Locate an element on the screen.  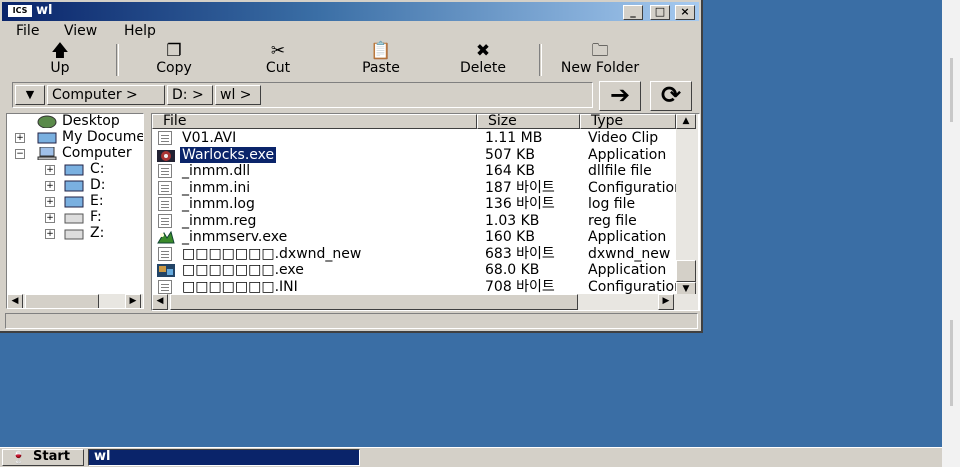
column-header-type: Type is located at coordinates (628, 121).